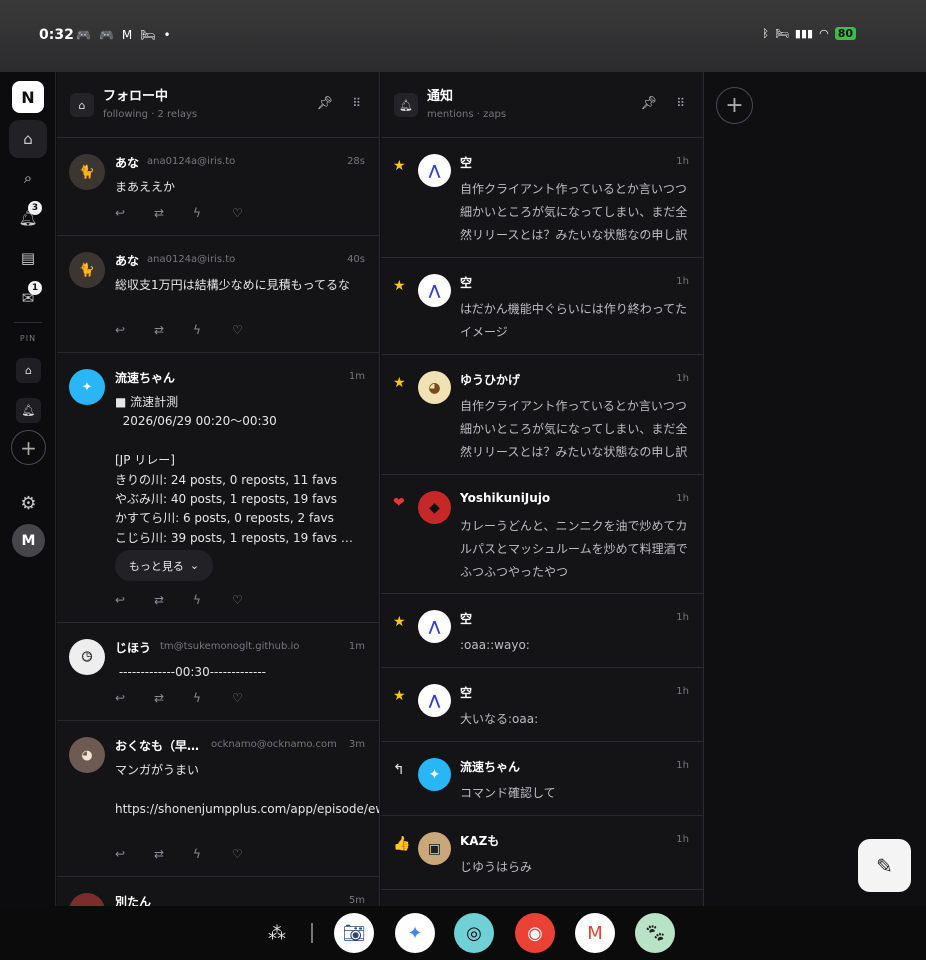 This screenshot has height=960, width=926. Describe the element at coordinates (542, 631) in the screenshot. I see `notification-item: ★ ⋀ 空 1h :oaa::wayo:` at that location.